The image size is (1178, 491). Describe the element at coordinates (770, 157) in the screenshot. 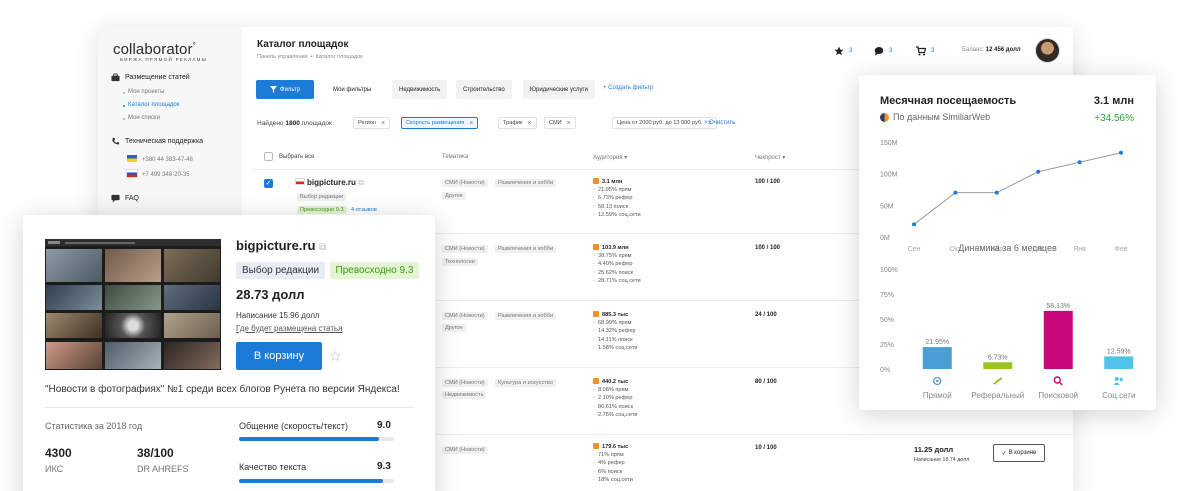

I see `column-check: Чекпрост ▾` at that location.